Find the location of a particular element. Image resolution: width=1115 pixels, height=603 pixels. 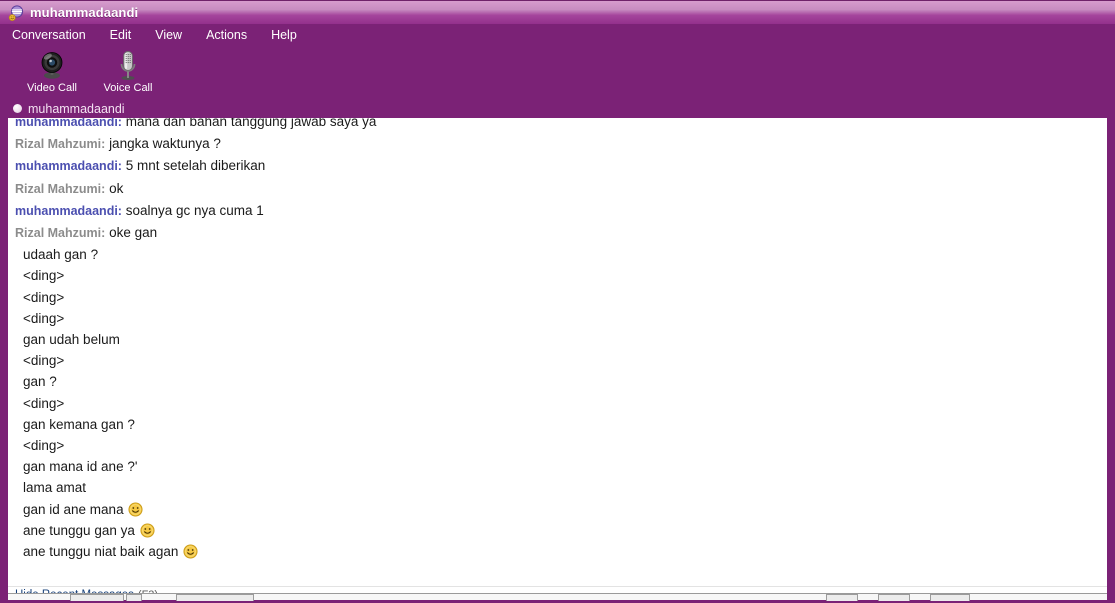

video-call-button: Video Call is located at coordinates (52, 70).